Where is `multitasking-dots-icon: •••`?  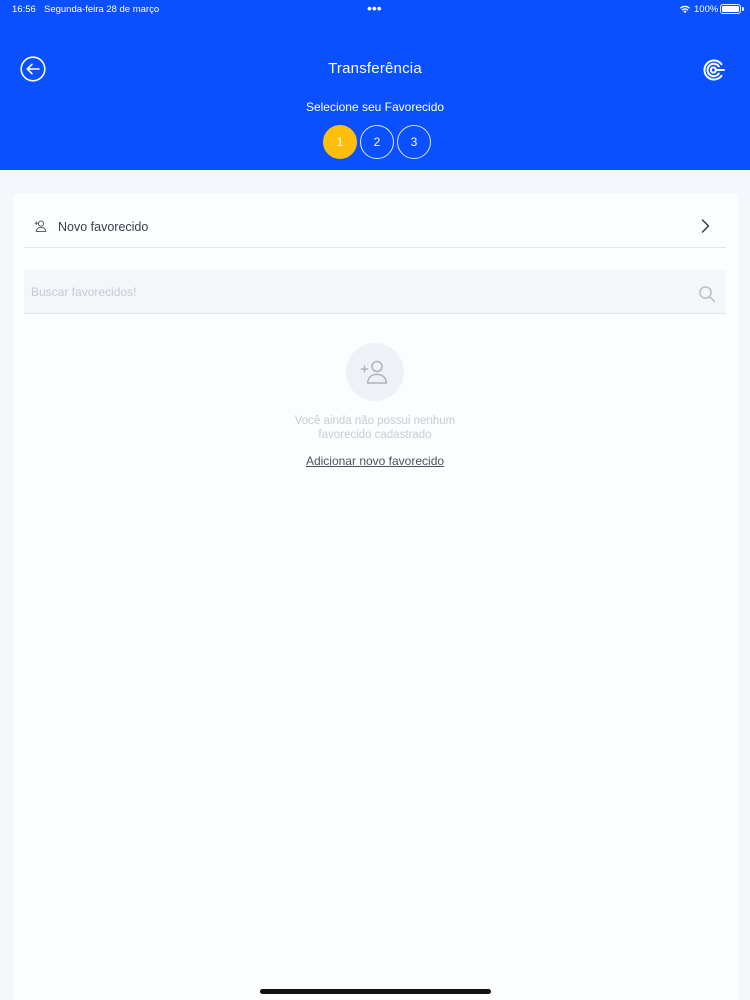 multitasking-dots-icon: ••• is located at coordinates (374, 8).